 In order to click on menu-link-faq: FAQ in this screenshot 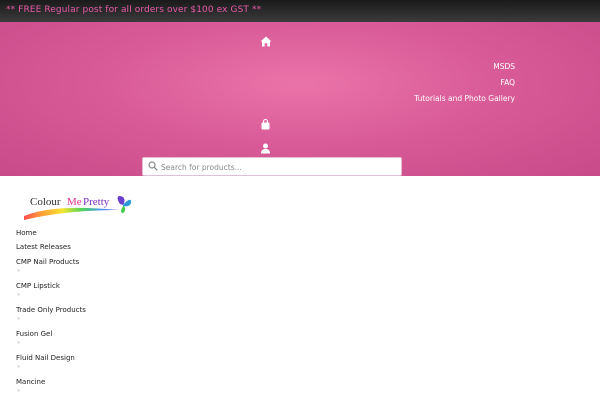, I will do `click(507, 82)`.